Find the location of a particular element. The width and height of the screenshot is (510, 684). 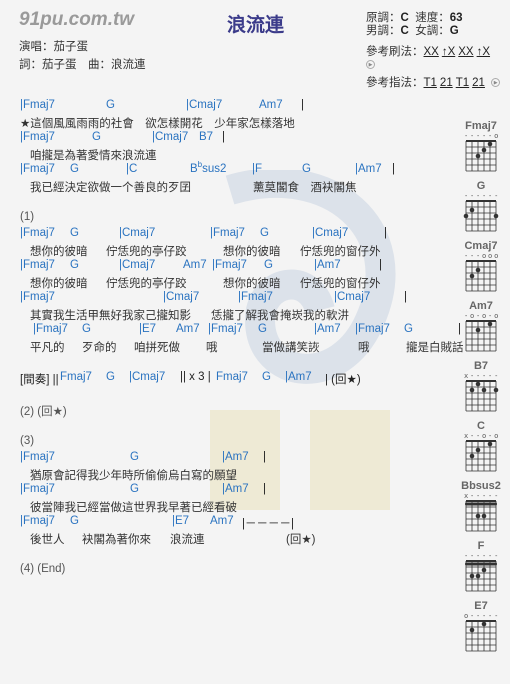

play-pick-icon: ▶ is located at coordinates (496, 83).